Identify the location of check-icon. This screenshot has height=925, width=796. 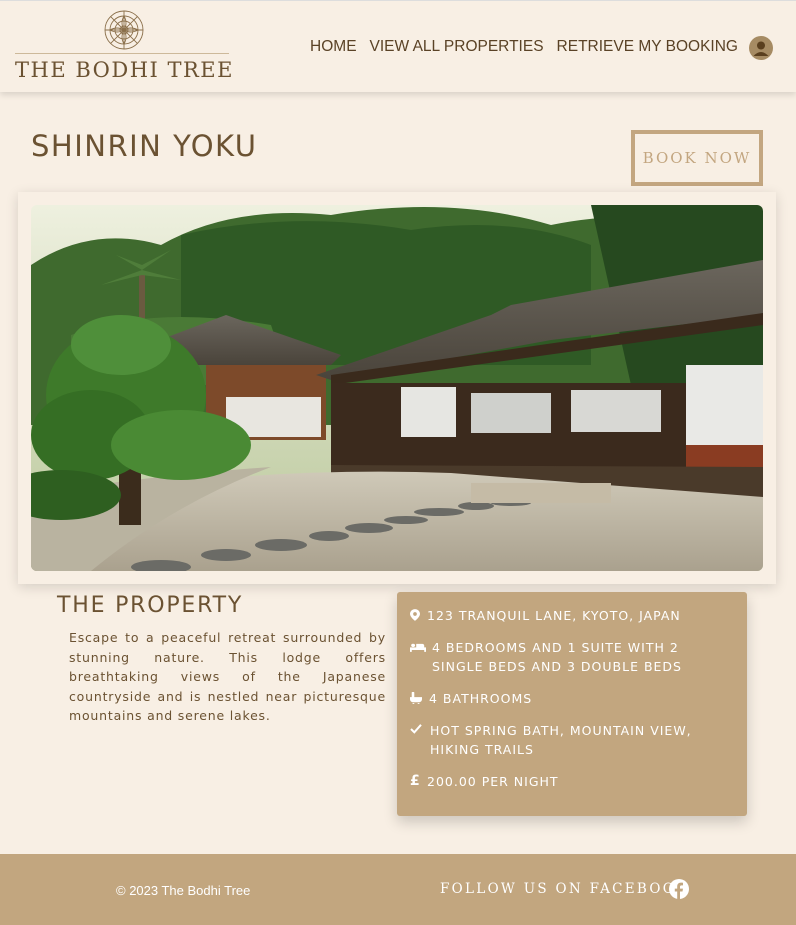
(418, 740).